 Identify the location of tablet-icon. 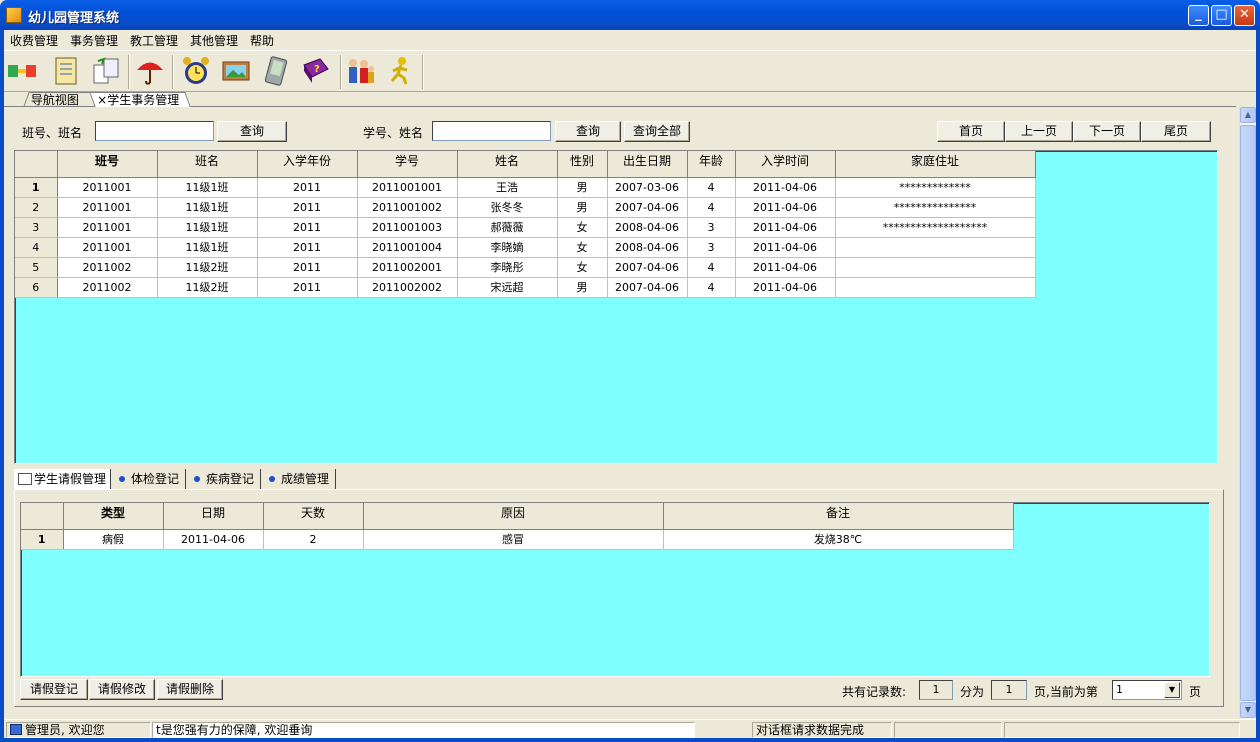
(276, 71).